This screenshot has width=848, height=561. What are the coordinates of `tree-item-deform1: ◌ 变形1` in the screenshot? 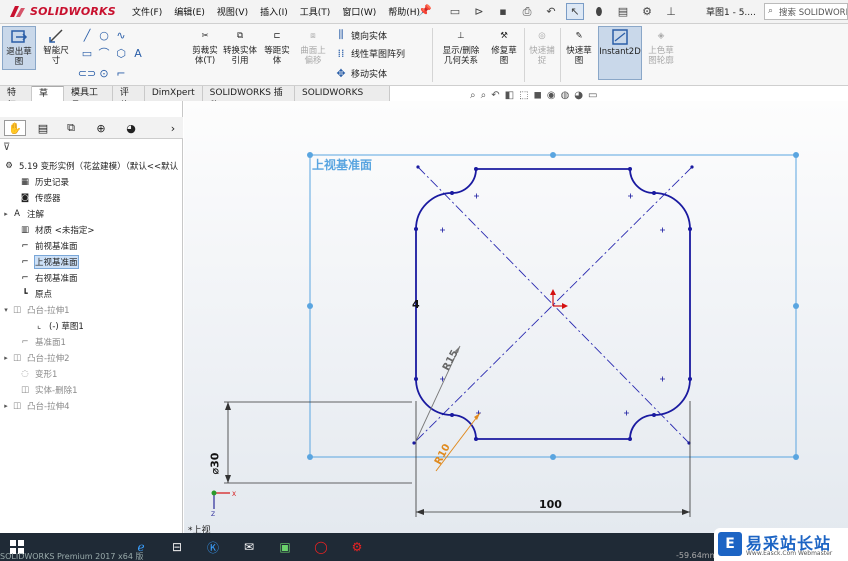 It's located at (33, 374).